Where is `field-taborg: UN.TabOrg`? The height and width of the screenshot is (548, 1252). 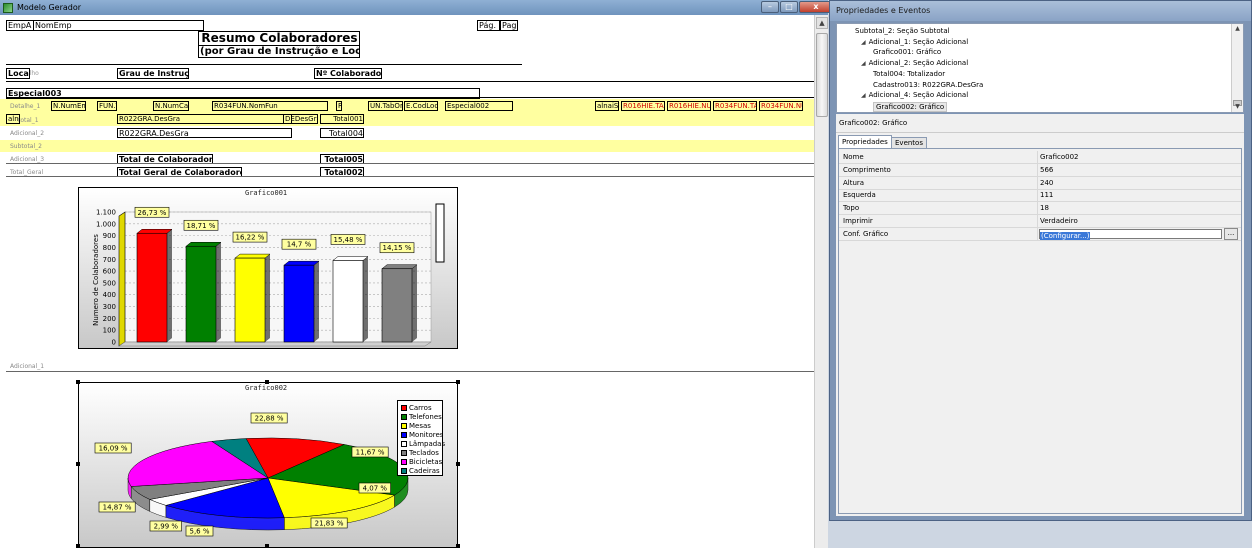 field-taborg: UN.TabOrg is located at coordinates (385, 106).